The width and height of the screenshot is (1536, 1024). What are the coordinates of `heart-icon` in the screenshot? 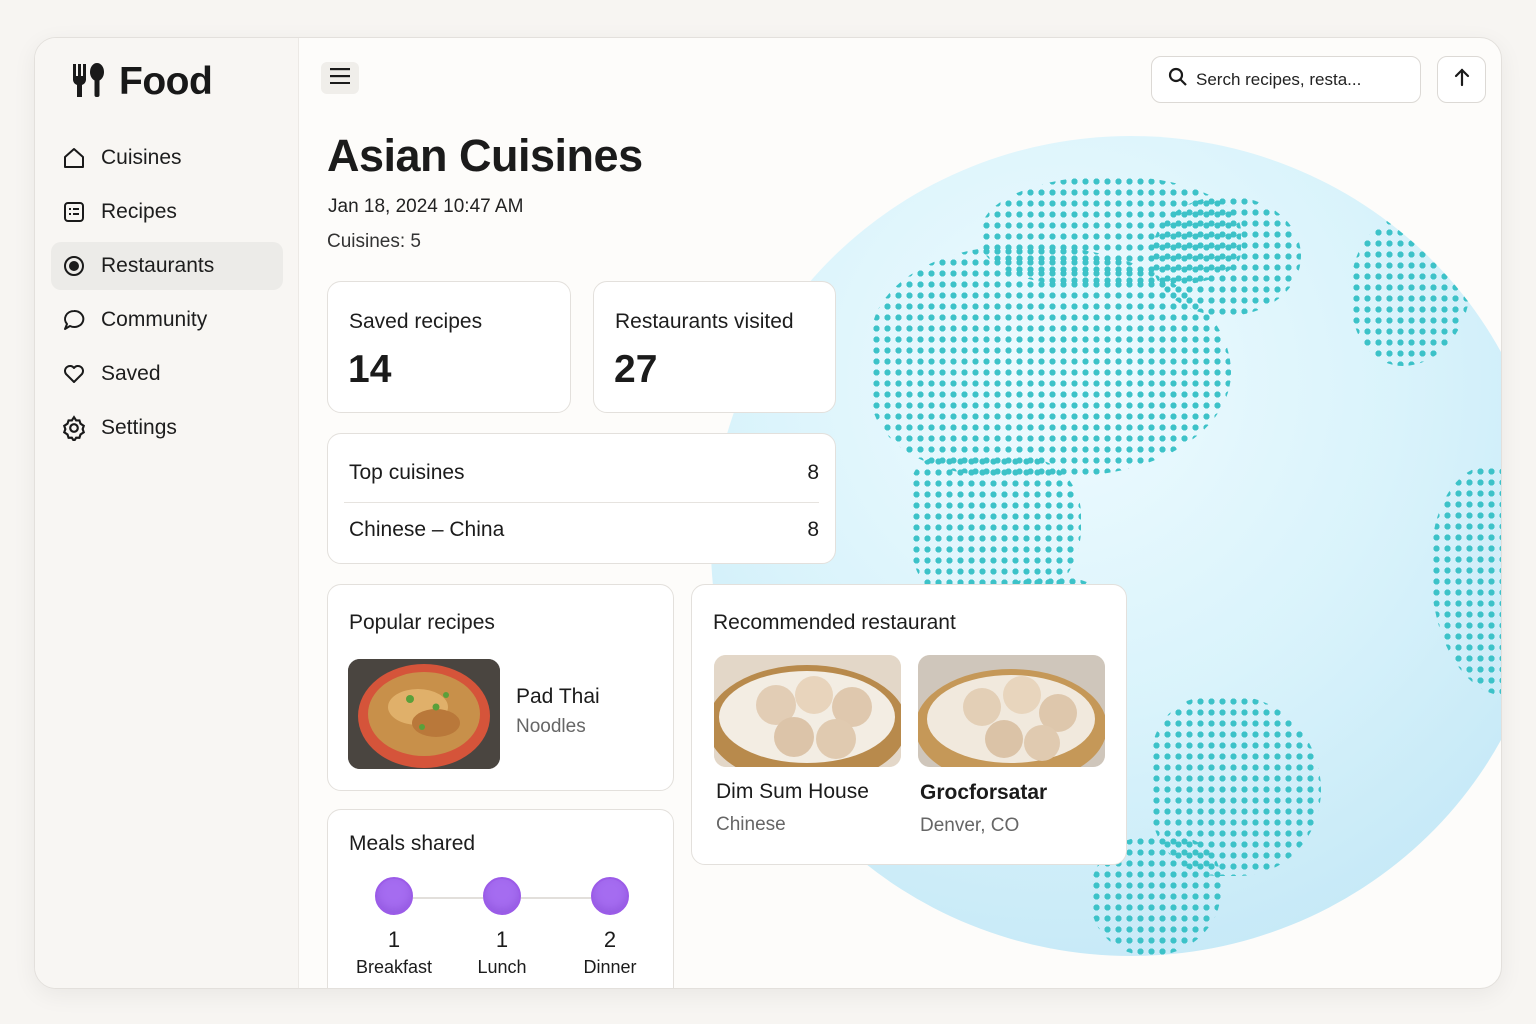 It's located at (74, 374).